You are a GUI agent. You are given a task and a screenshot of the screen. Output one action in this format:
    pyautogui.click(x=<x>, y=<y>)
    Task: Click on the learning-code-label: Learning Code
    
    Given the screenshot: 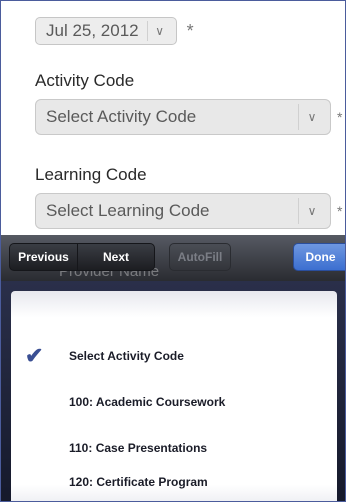 What is the action you would take?
    pyautogui.click(x=91, y=174)
    